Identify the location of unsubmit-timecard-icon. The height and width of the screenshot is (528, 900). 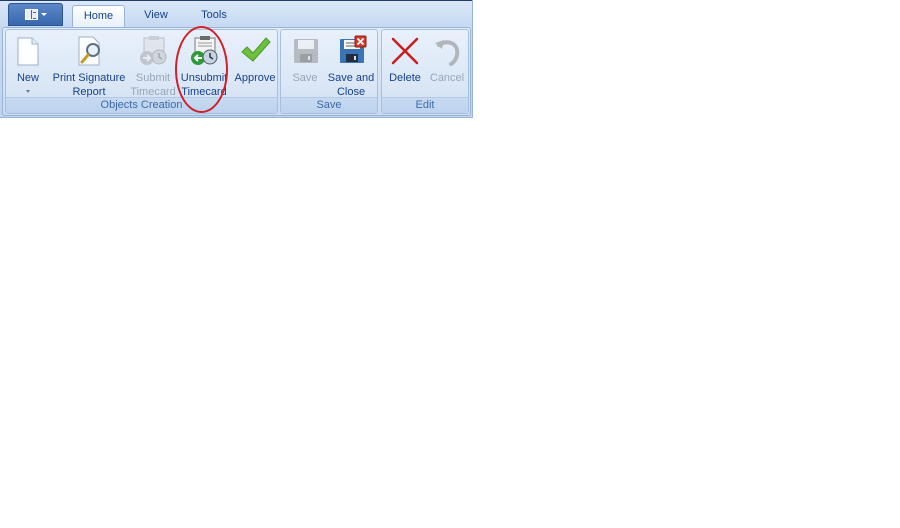
(204, 50).